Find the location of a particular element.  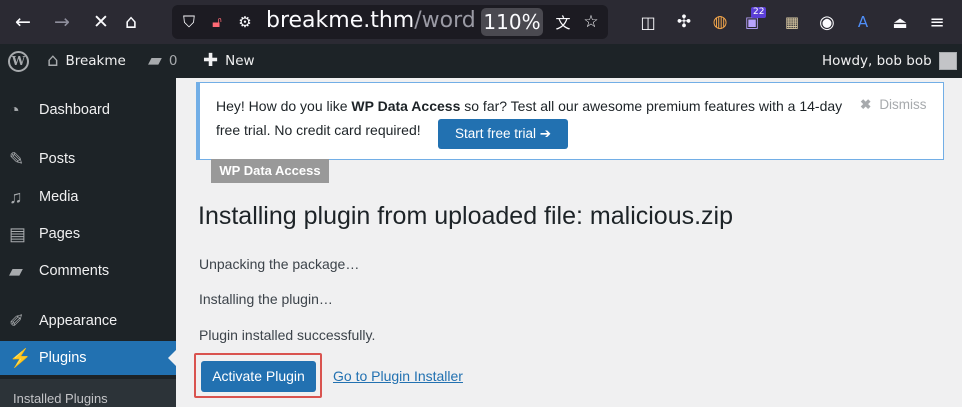

back-icon: ← is located at coordinates (23, 22).